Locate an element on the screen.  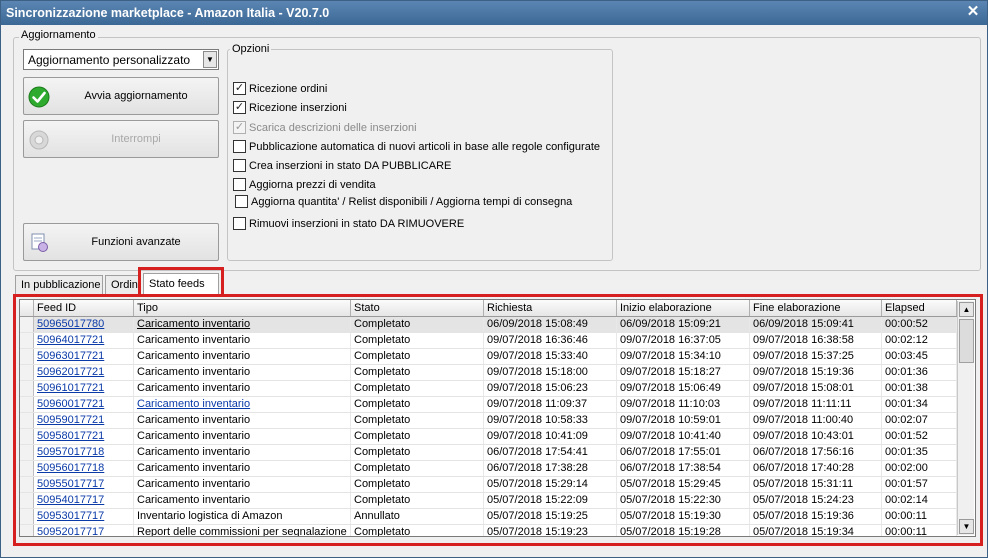
option-ricezione-inserzioni: ✓ Ricezione inserzioni is located at coordinates (290, 107).